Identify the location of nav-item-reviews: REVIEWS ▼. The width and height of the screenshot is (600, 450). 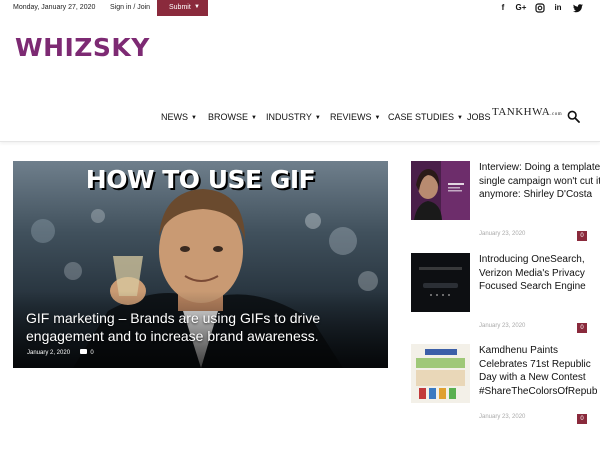
(355, 117).